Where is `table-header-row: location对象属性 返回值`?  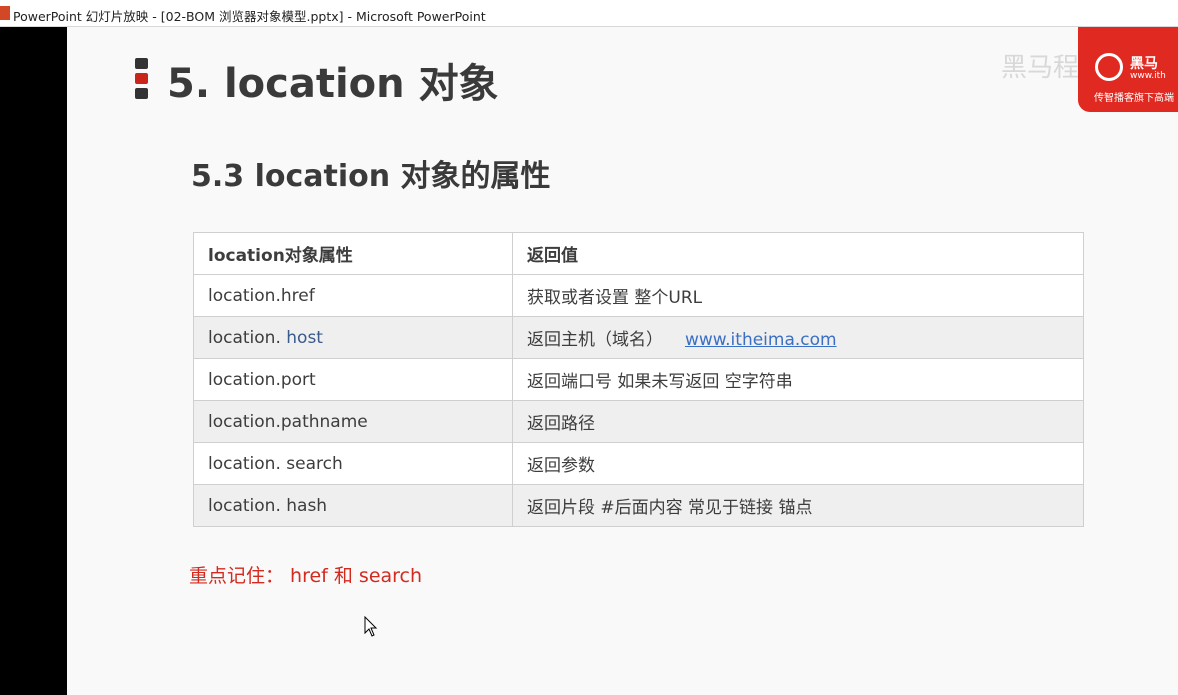 table-header-row: location对象属性 返回值 is located at coordinates (638, 253).